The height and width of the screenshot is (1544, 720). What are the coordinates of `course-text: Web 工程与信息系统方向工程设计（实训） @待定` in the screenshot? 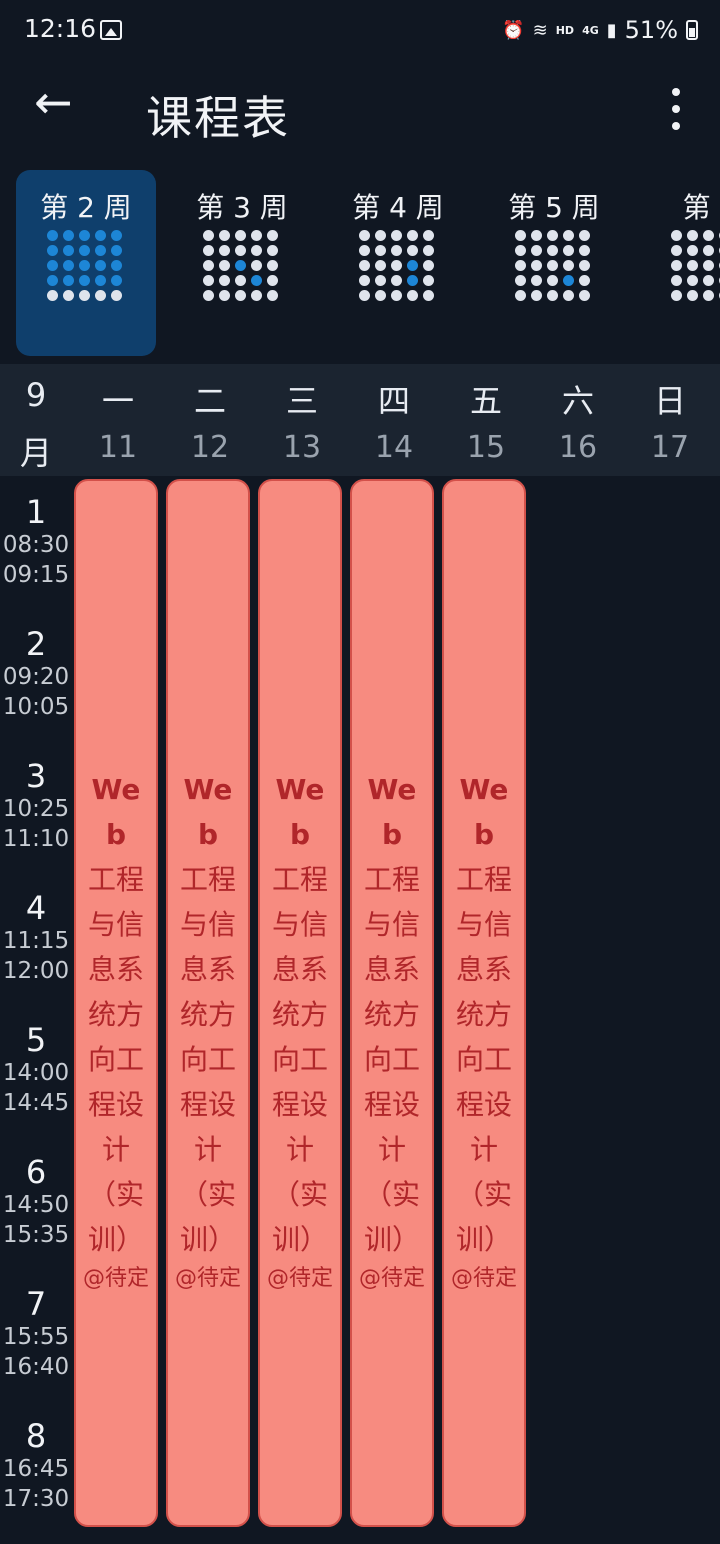 It's located at (392, 1030).